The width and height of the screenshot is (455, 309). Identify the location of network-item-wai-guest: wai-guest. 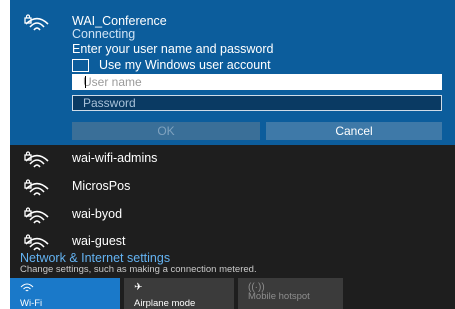
(232, 241).